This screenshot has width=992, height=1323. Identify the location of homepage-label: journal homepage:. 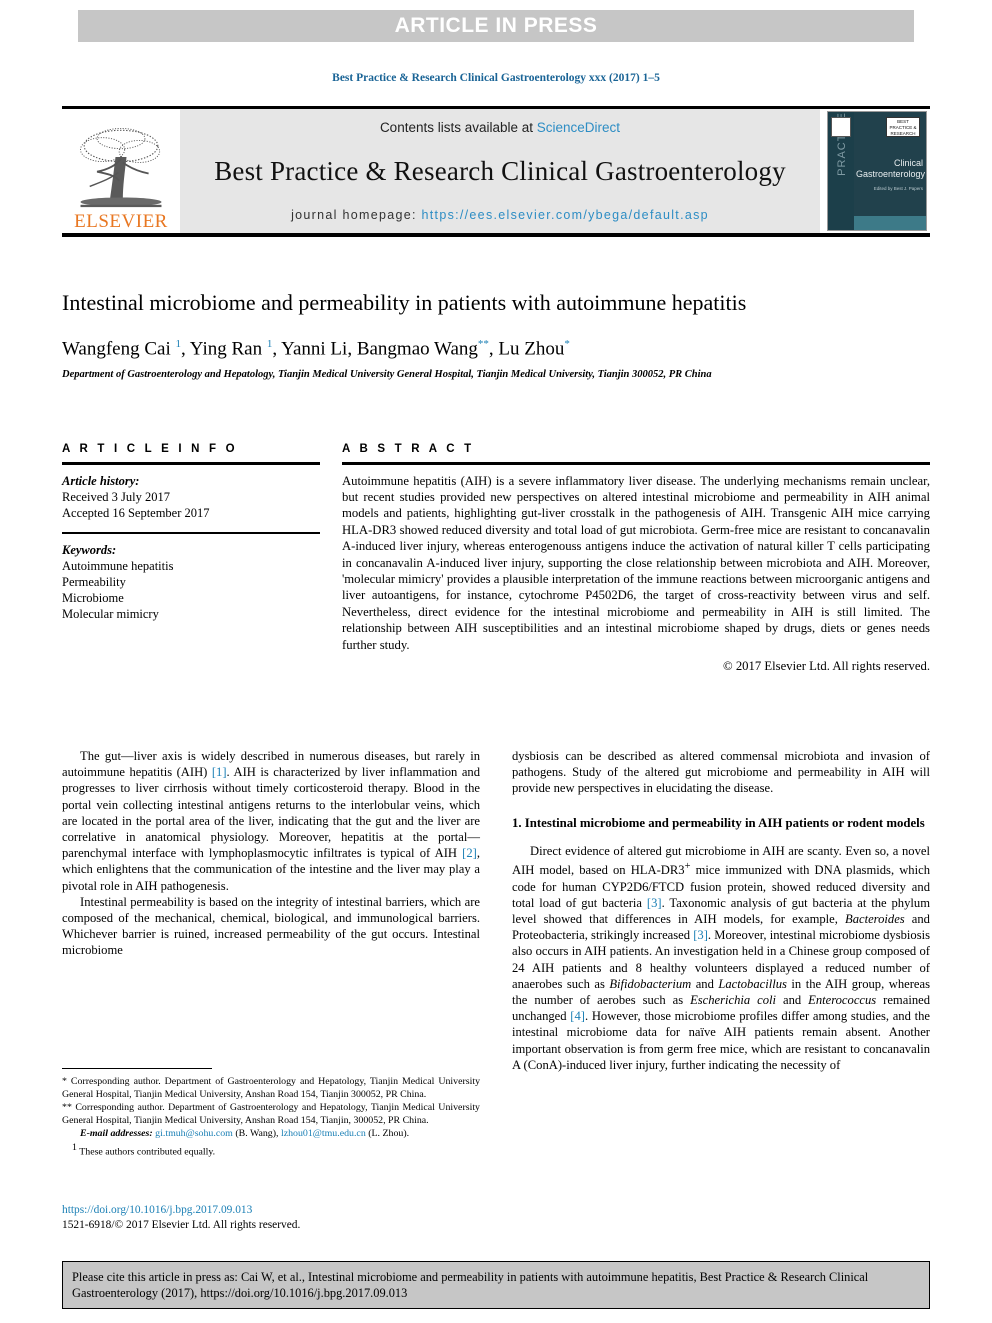
(356, 215).